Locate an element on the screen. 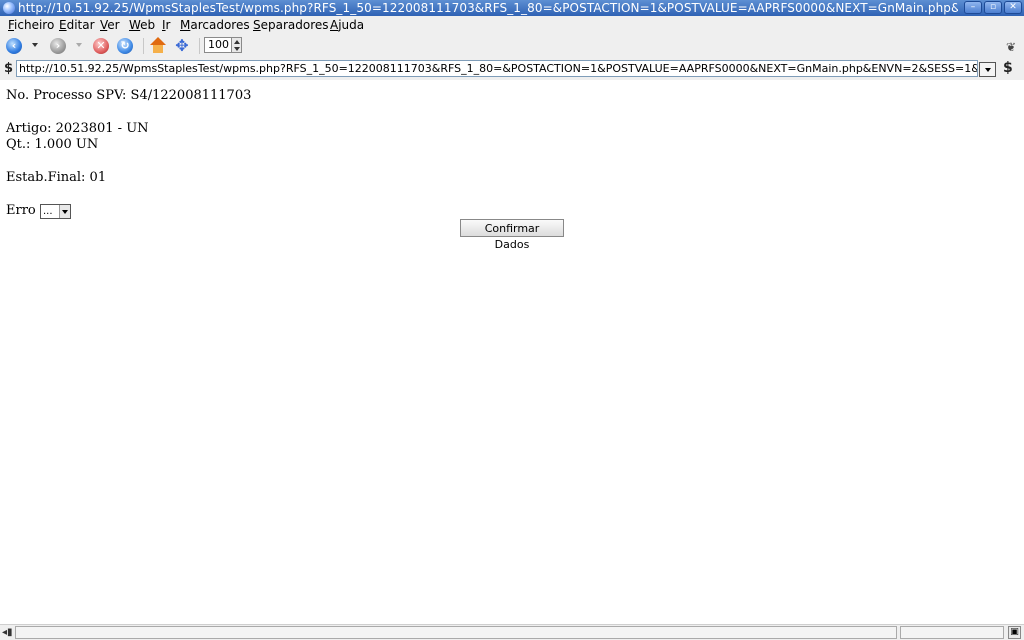 Image resolution: width=1024 pixels, height=640 pixels. maximize-button: ▫ is located at coordinates (993, 7).